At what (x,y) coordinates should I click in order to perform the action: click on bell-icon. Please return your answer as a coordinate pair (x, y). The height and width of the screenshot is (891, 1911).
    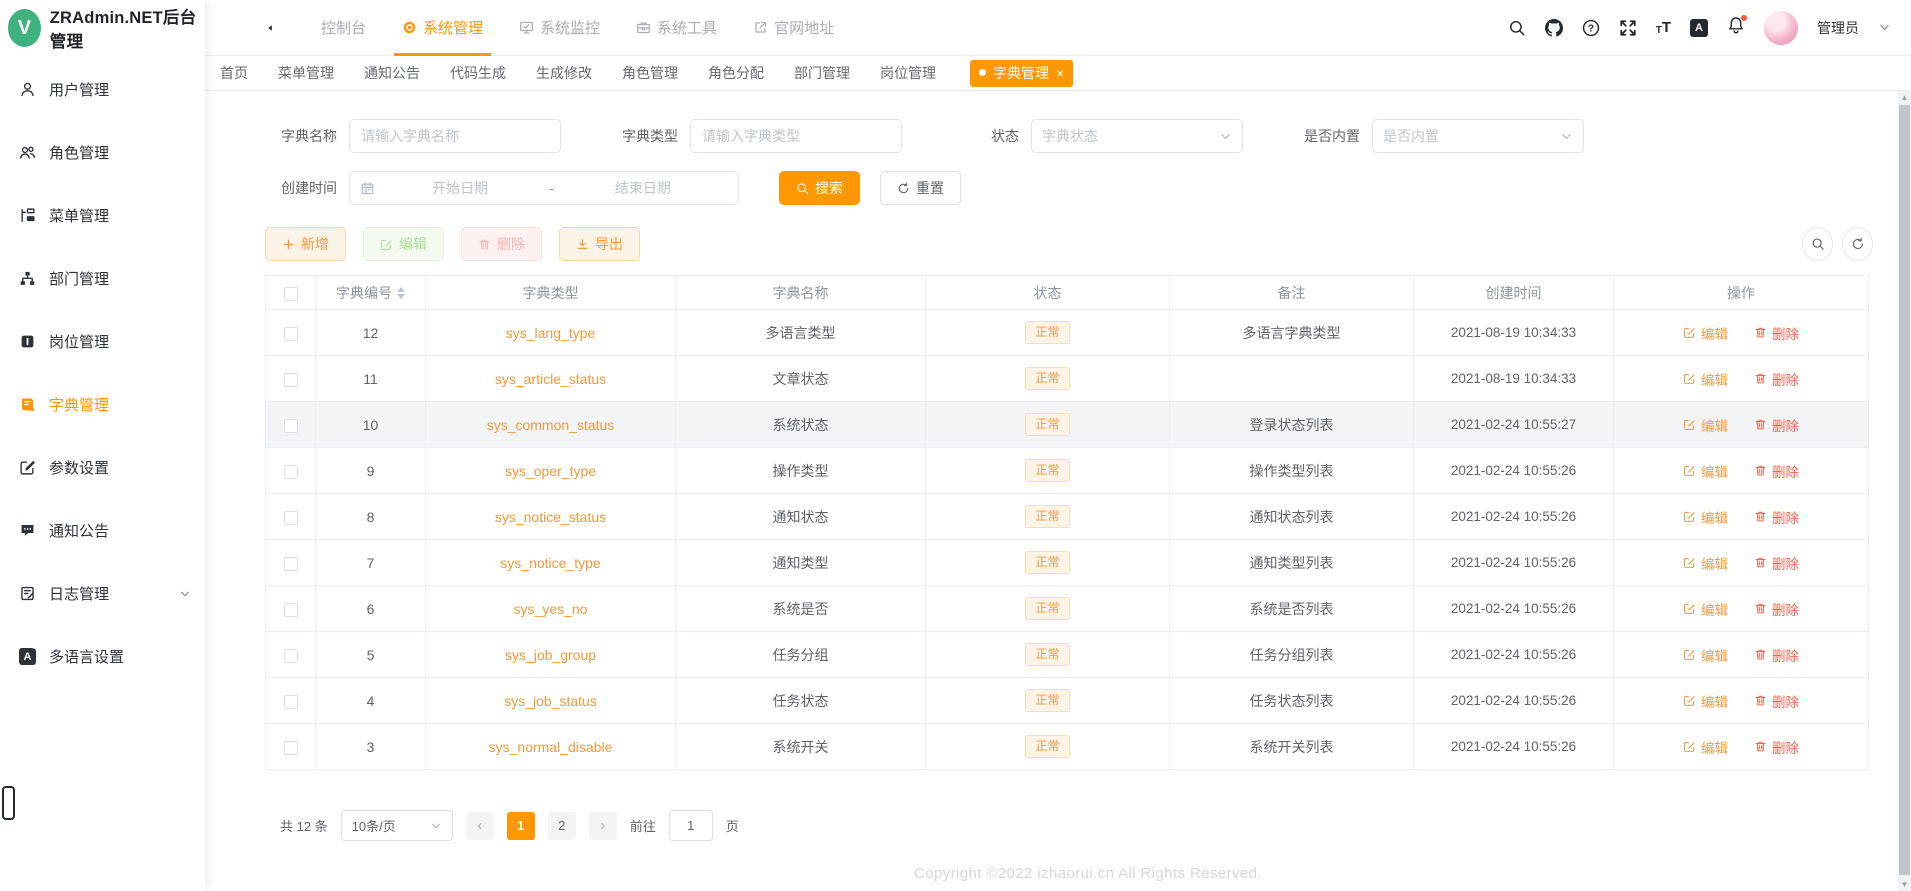
    Looking at the image, I should click on (1737, 26).